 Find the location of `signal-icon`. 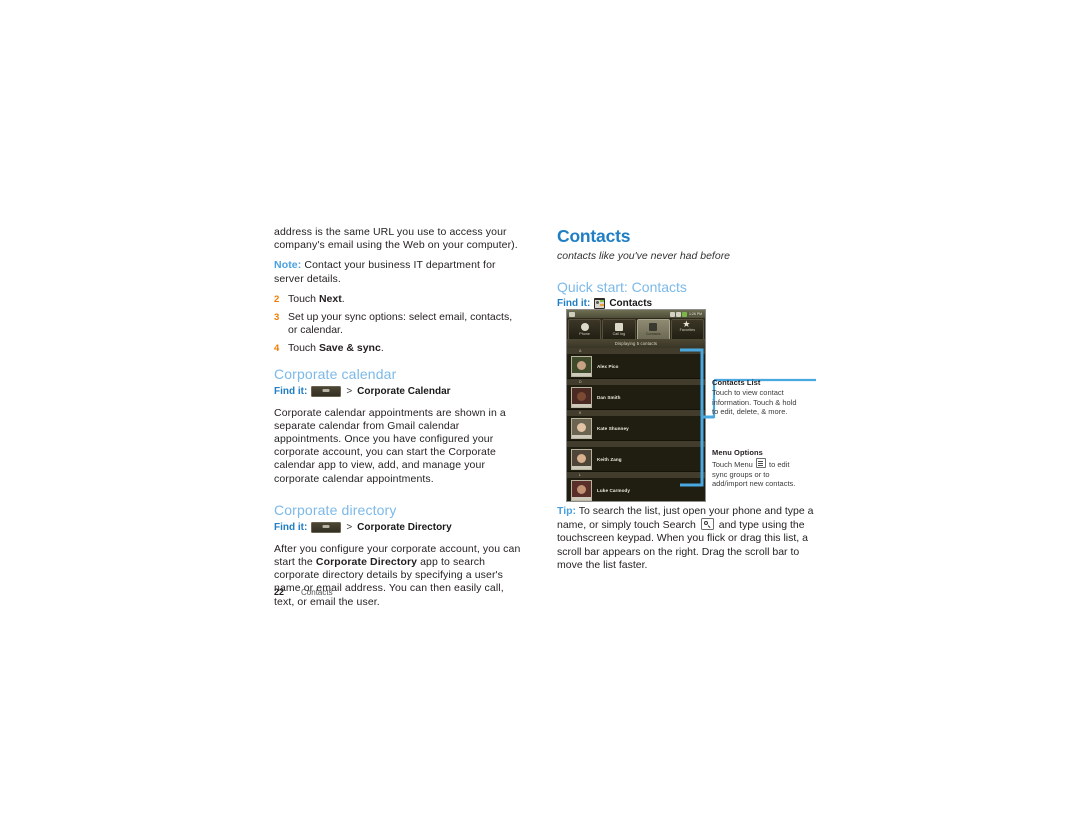

signal-icon is located at coordinates (672, 314).